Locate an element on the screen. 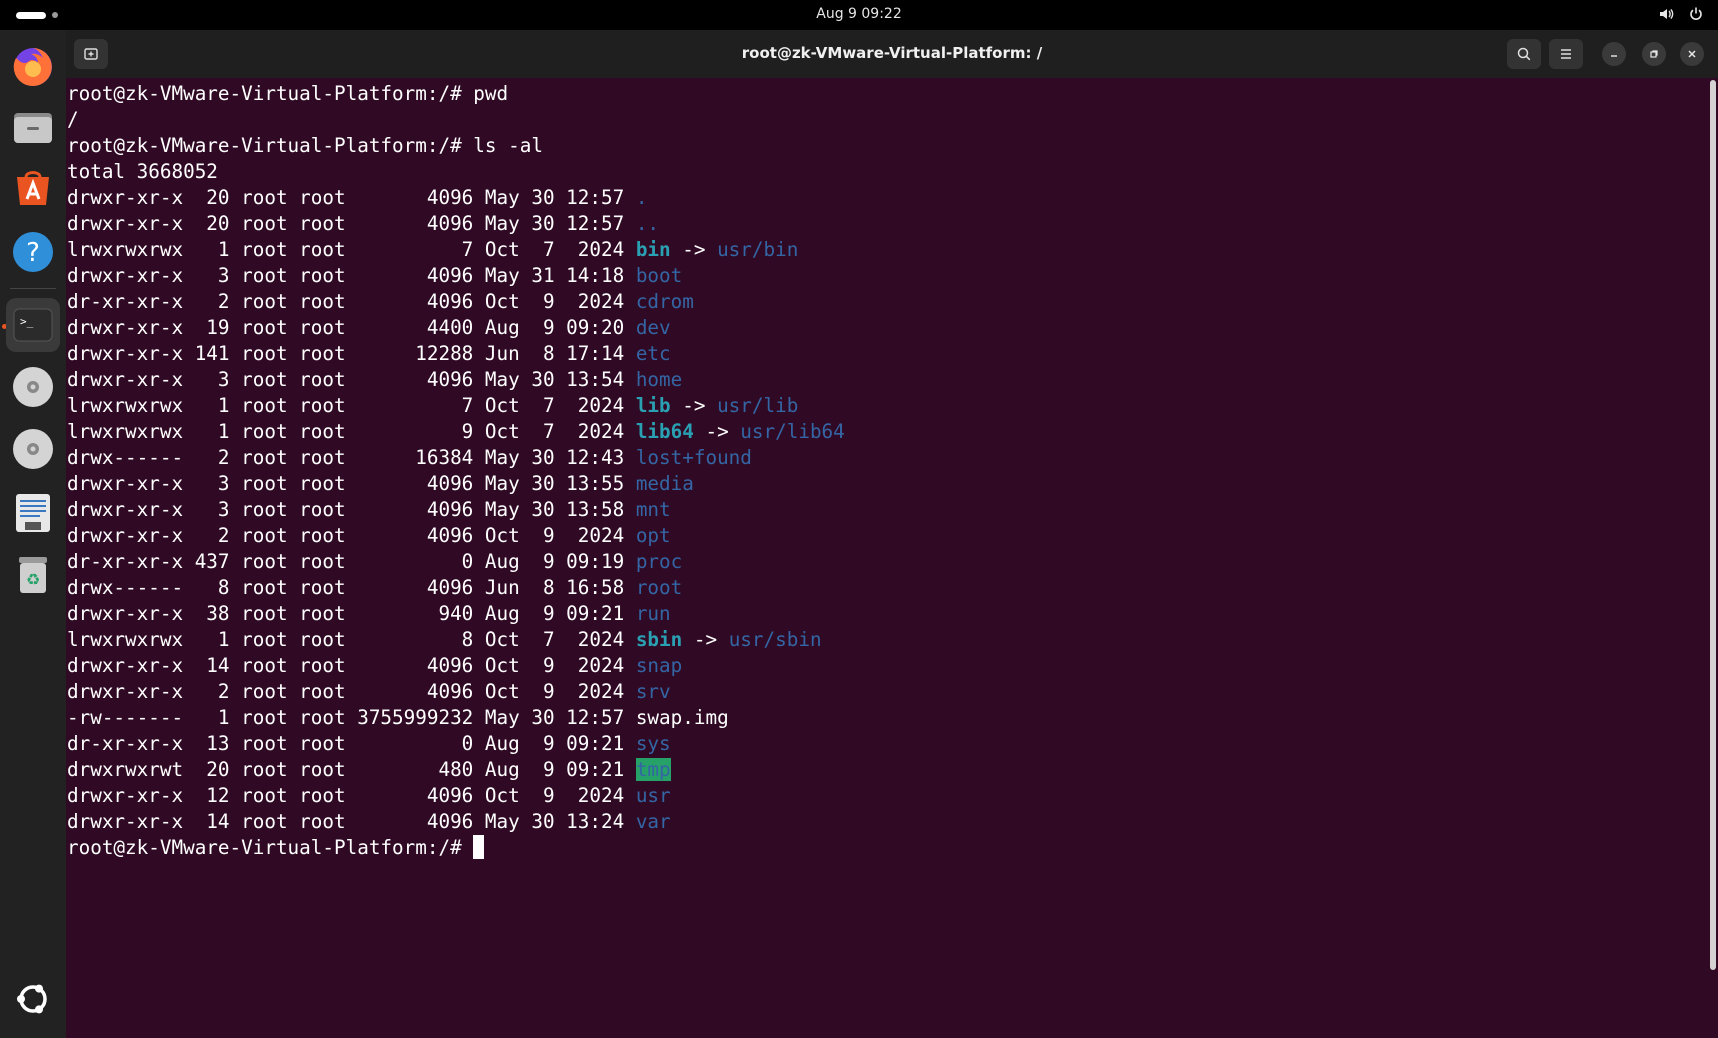 The height and width of the screenshot is (1038, 1718). dock-item-help: ? is located at coordinates (33, 252).